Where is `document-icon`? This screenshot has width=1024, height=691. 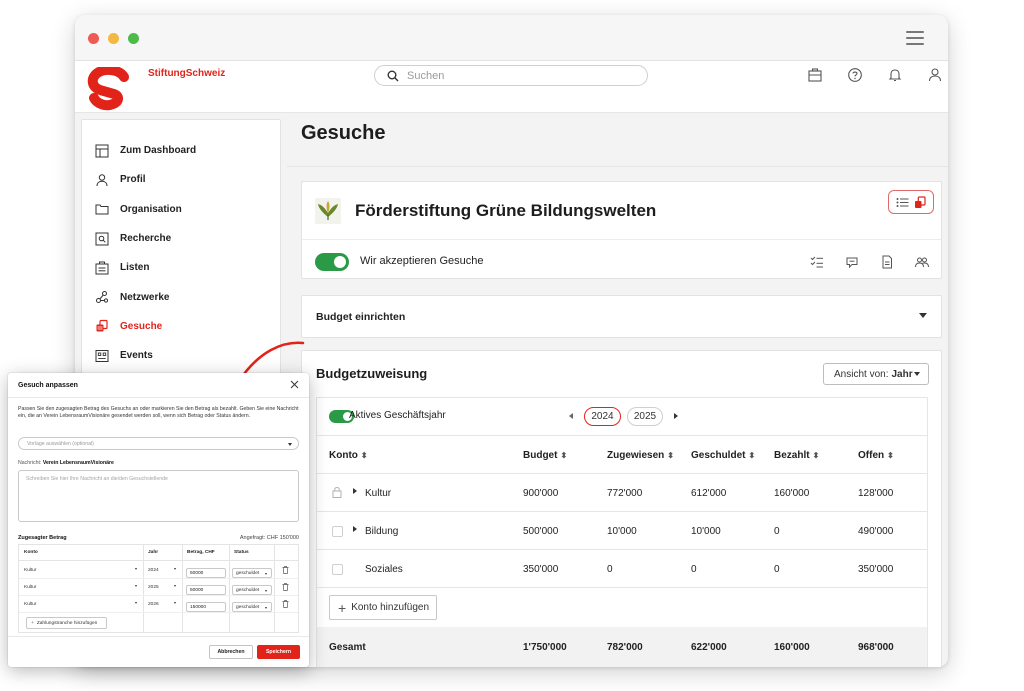 document-icon is located at coordinates (887, 262).